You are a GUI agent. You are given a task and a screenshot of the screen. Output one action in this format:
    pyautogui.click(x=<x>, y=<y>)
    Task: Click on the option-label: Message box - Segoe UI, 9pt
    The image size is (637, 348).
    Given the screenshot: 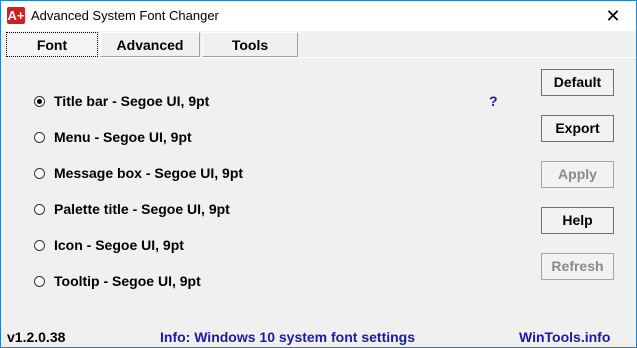 What is the action you would take?
    pyautogui.click(x=149, y=173)
    